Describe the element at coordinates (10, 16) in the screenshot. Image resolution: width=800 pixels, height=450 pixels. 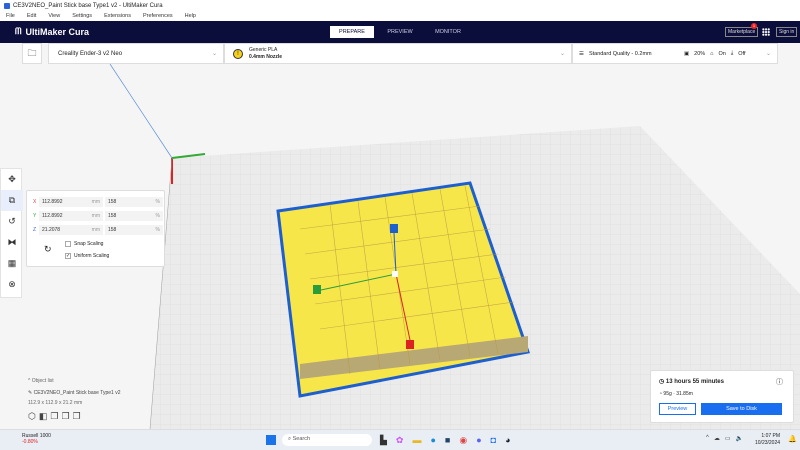
I see `menu-file: File` at that location.